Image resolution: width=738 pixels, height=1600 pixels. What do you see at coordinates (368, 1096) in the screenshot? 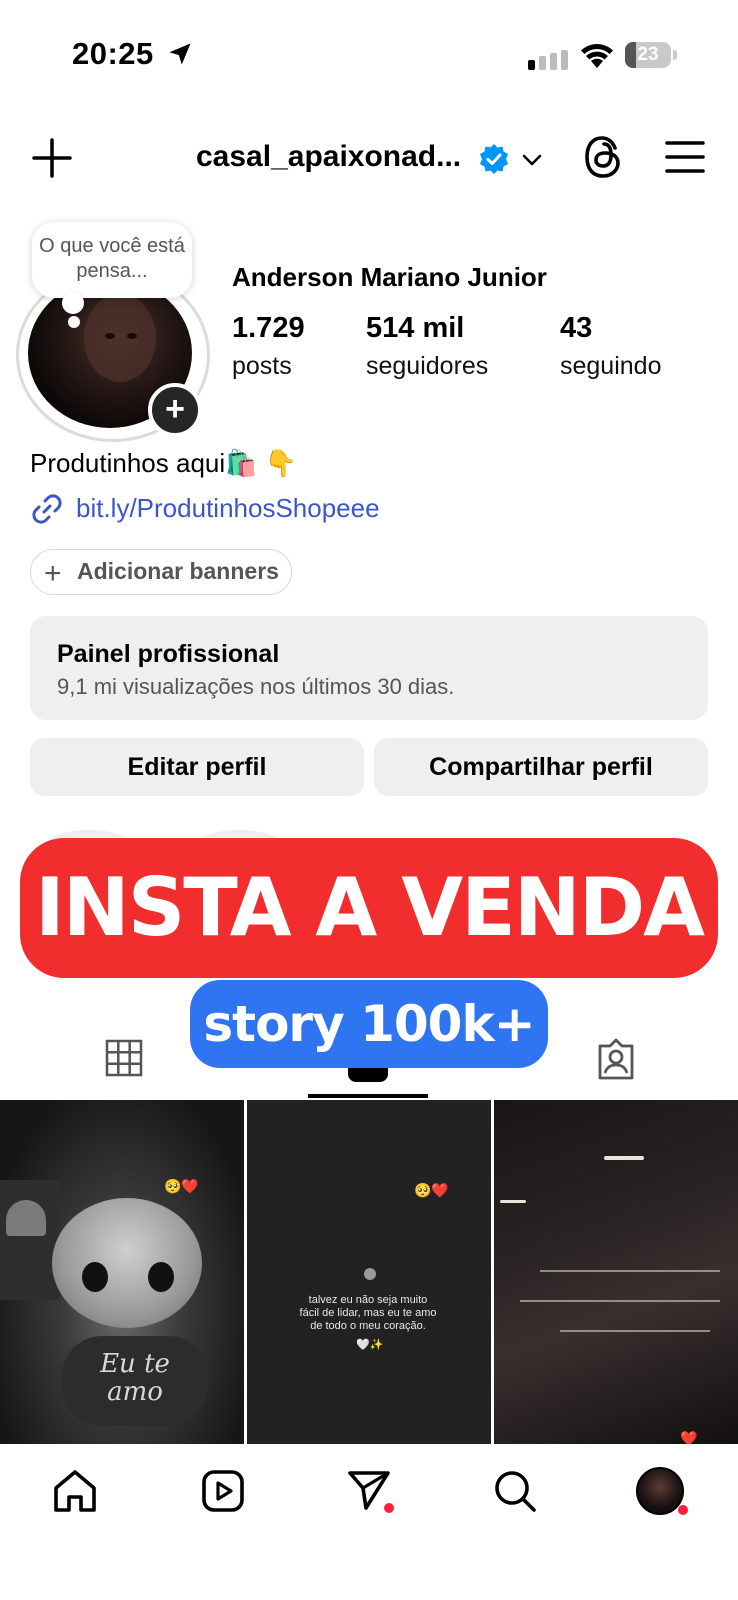
I see `active-tab-indicator` at bounding box center [368, 1096].